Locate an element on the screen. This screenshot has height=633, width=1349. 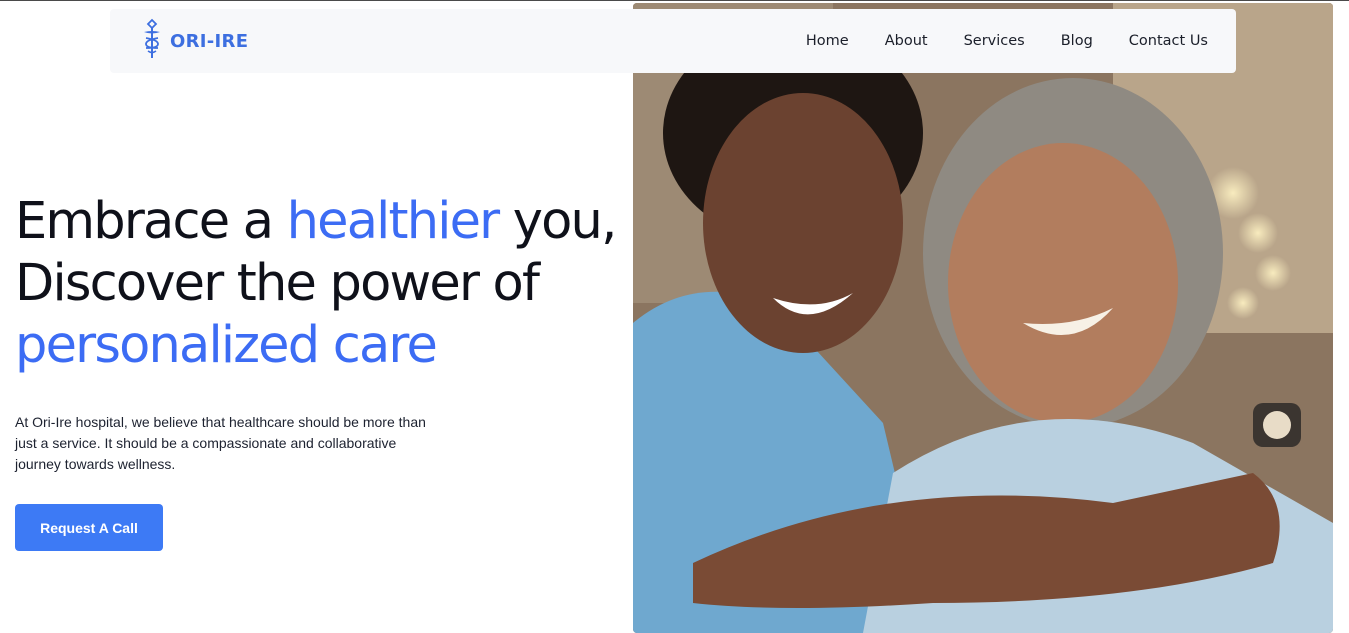
nav-link-services: Services is located at coordinates (994, 41).